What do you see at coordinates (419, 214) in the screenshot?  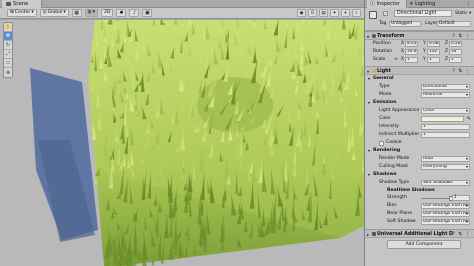 I see `near-plane-row: Near Plane Use settings from Ren` at bounding box center [419, 214].